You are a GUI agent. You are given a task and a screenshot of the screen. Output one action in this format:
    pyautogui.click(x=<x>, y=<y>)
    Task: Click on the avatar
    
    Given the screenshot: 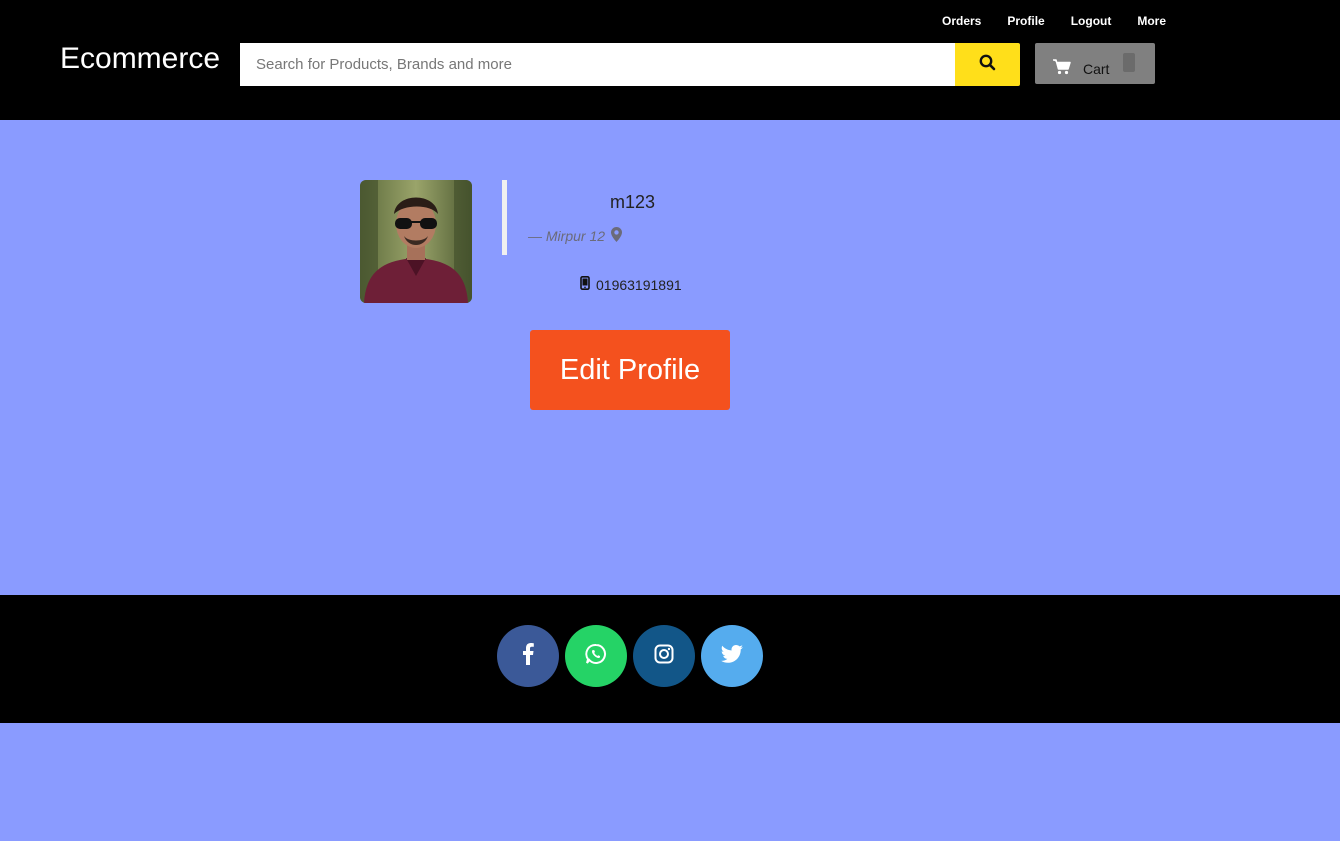 What is the action you would take?
    pyautogui.click(x=416, y=241)
    